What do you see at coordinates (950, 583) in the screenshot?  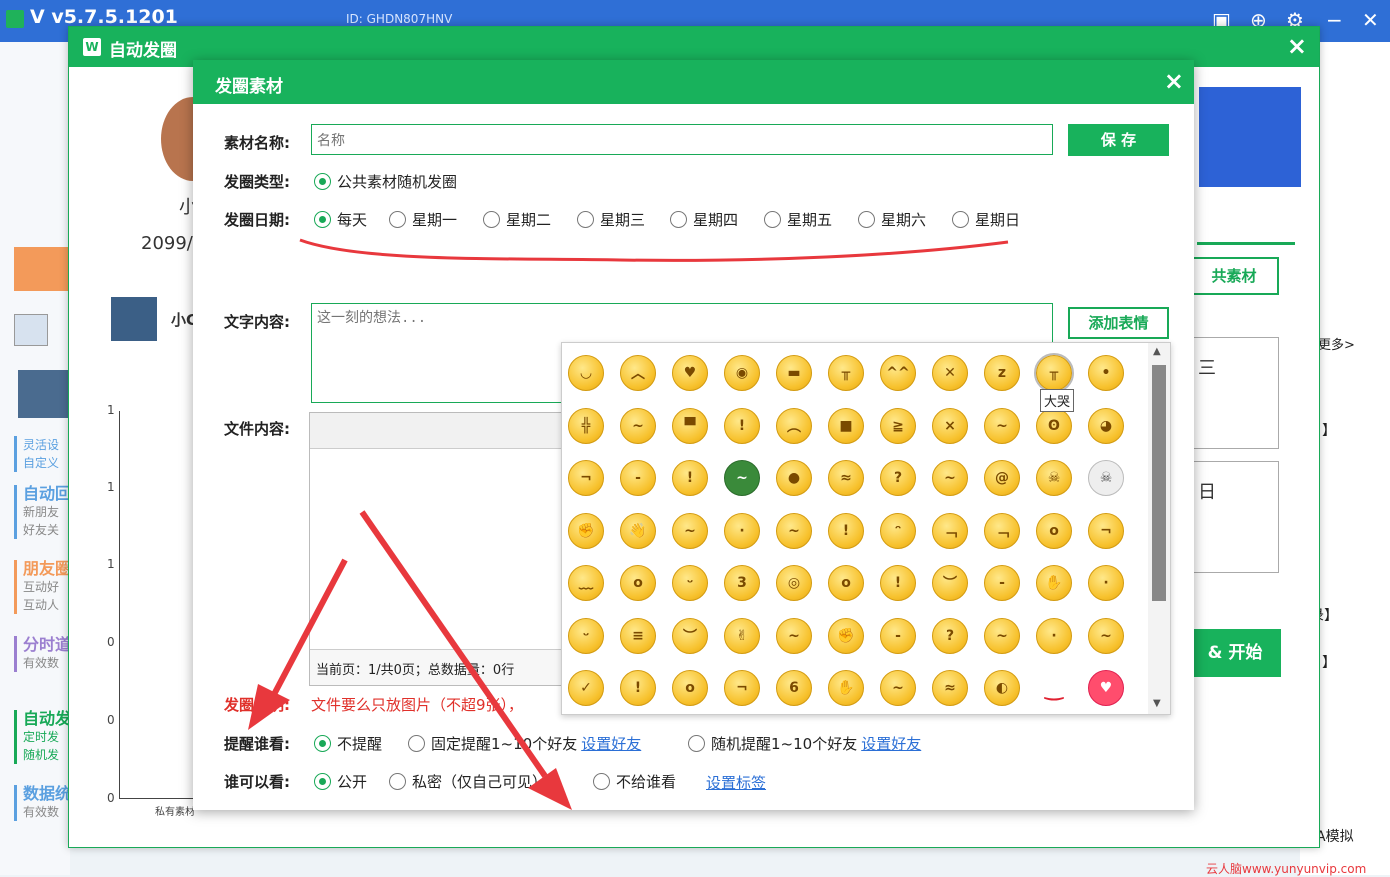 I see `emoji-4-7-icon: ︶` at bounding box center [950, 583].